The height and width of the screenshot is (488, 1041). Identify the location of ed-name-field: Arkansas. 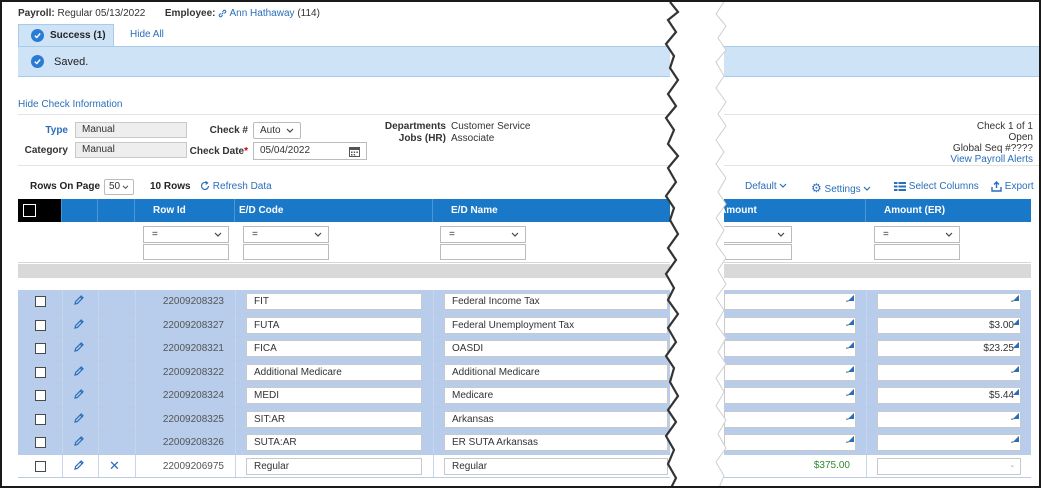
(556, 419).